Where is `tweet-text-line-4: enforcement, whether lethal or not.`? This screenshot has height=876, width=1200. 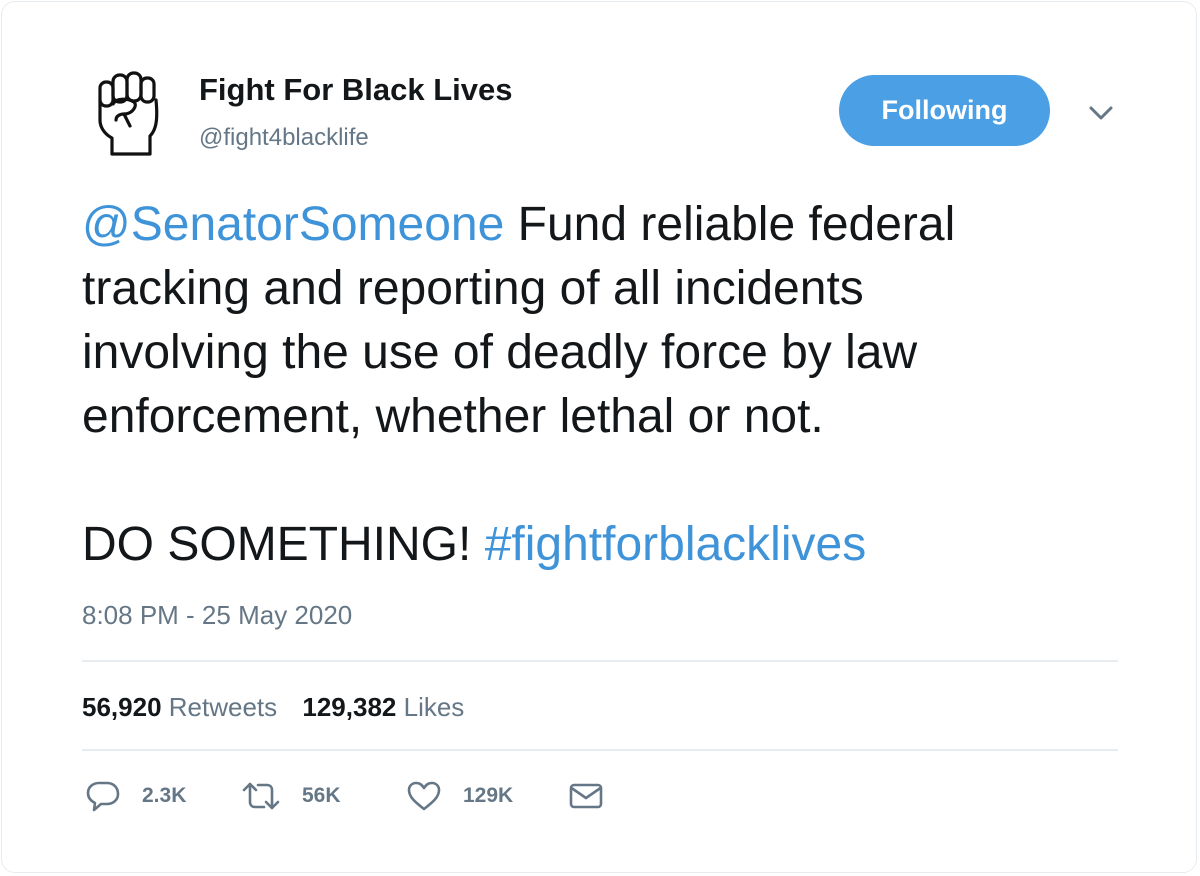 tweet-text-line-4: enforcement, whether lethal or not. is located at coordinates (453, 416).